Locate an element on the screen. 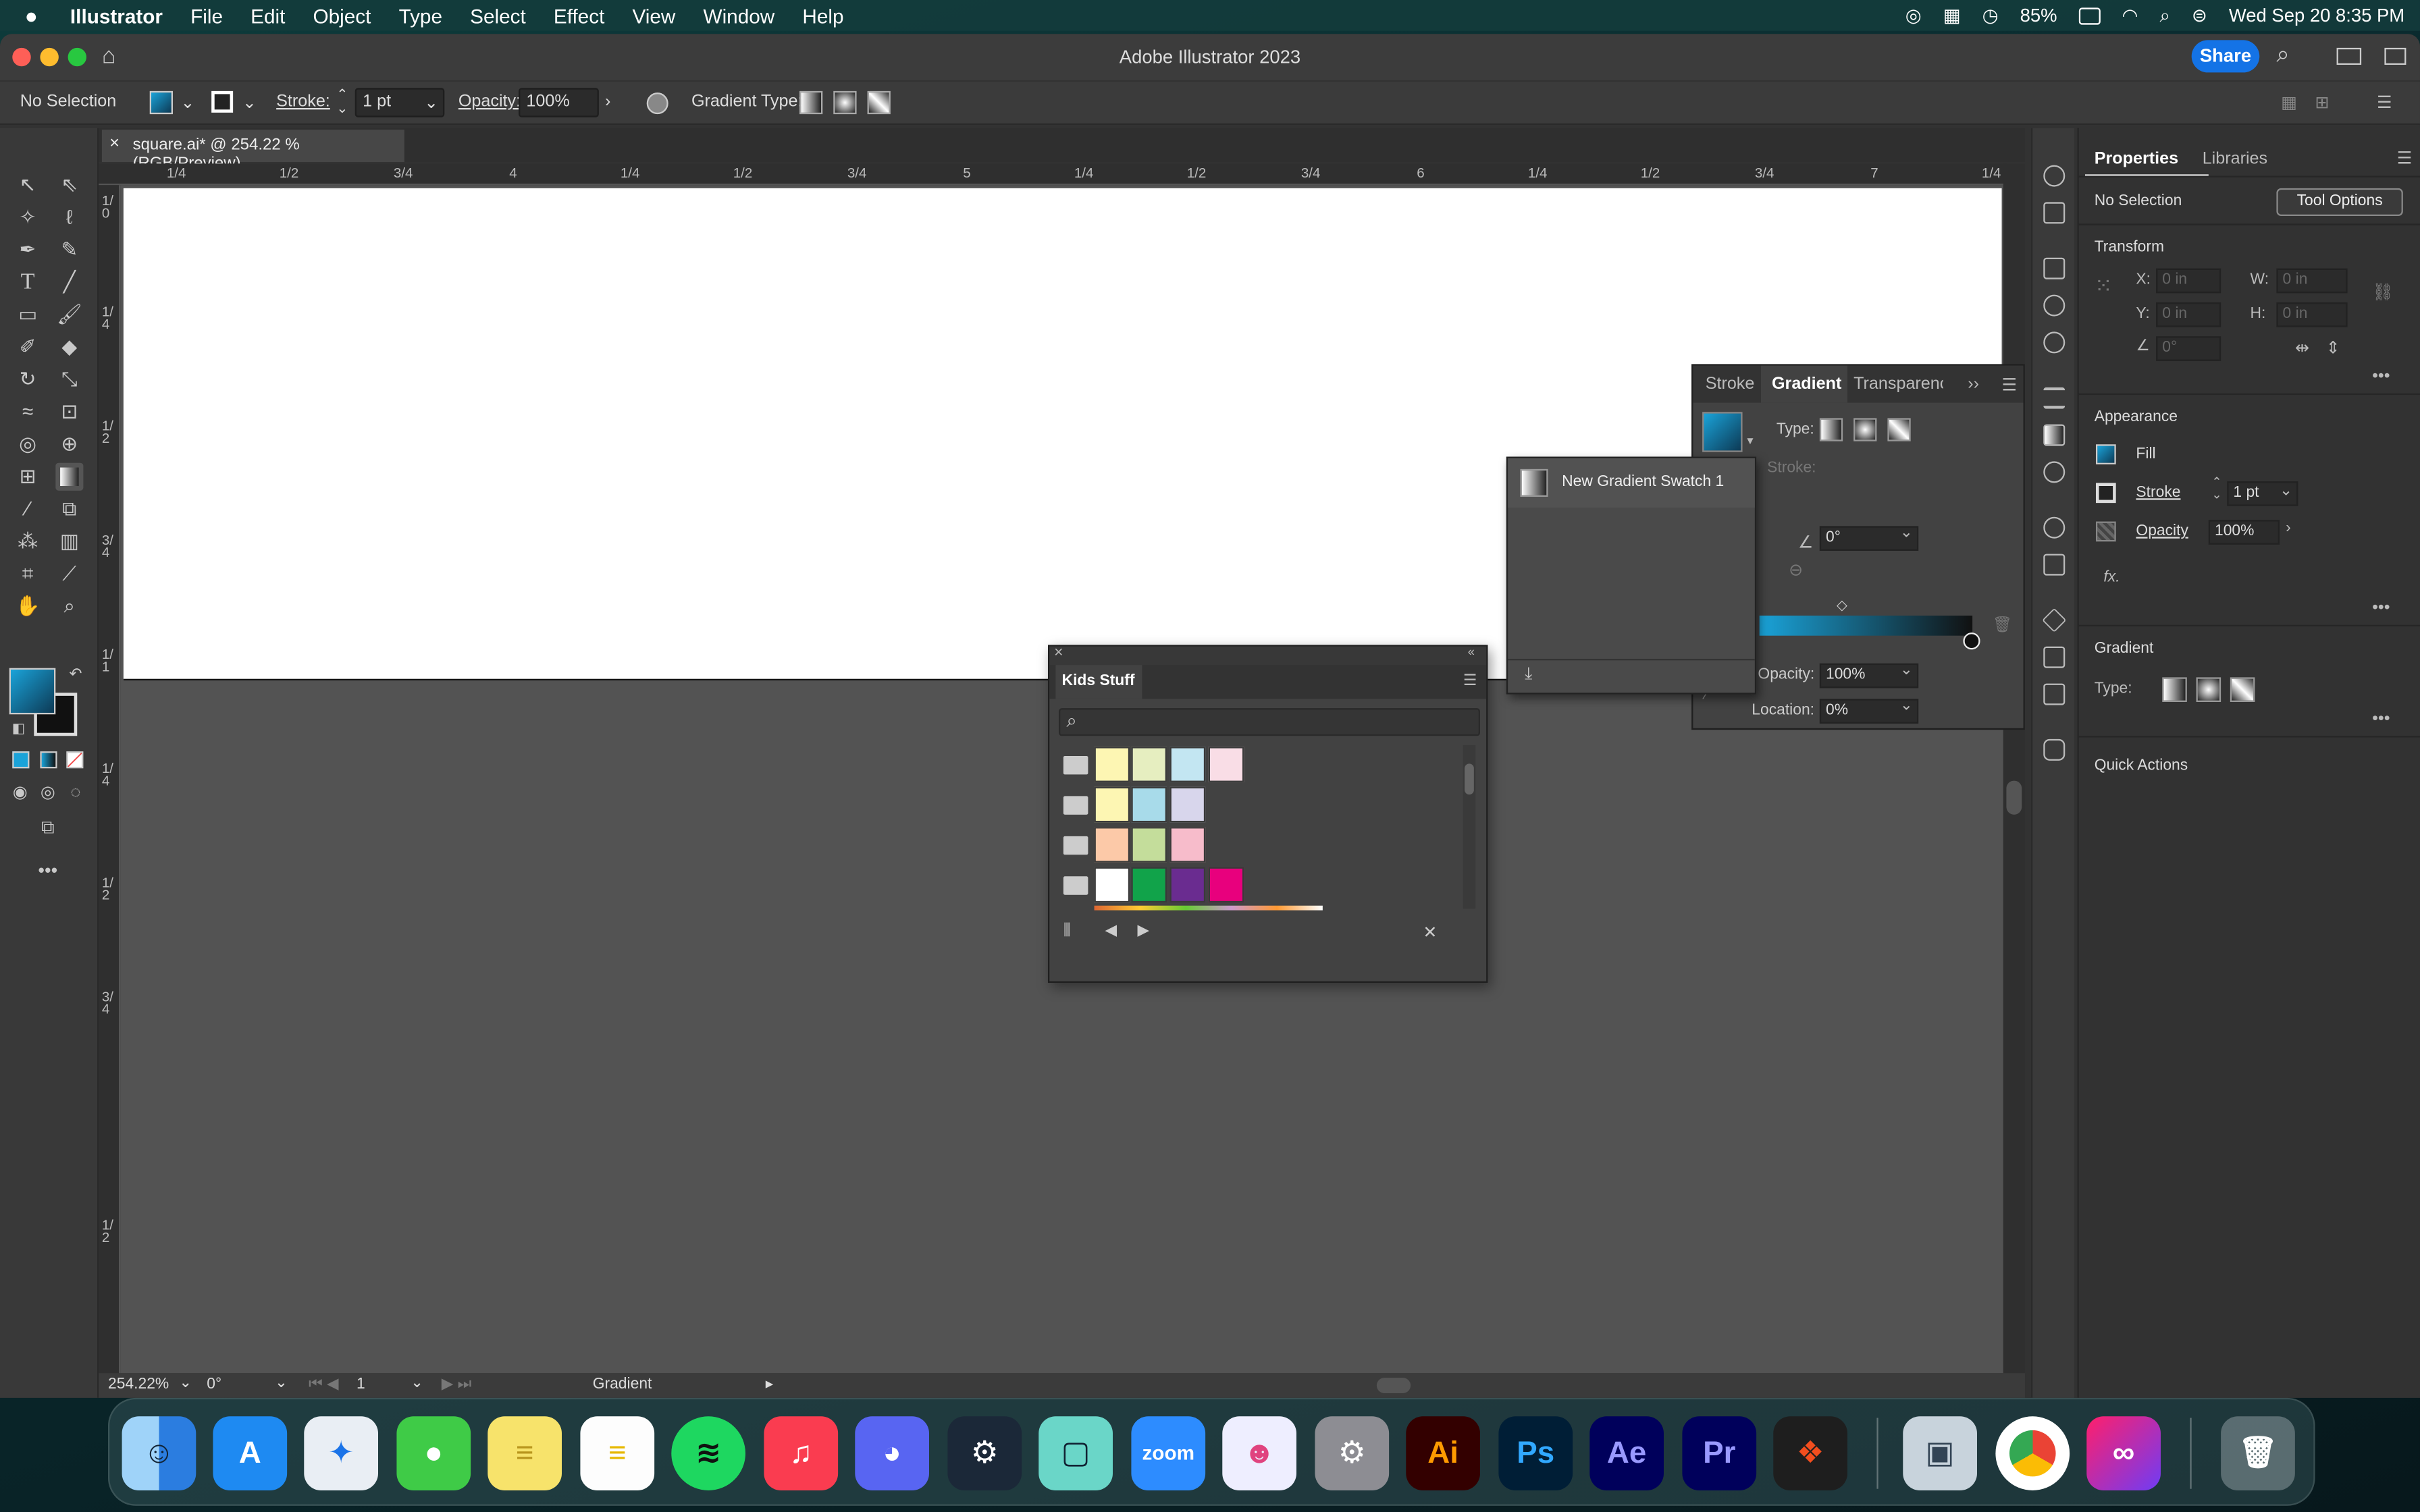 Image resolution: width=2420 pixels, height=1512 pixels. gradient-tool-icon is located at coordinates (69, 476).